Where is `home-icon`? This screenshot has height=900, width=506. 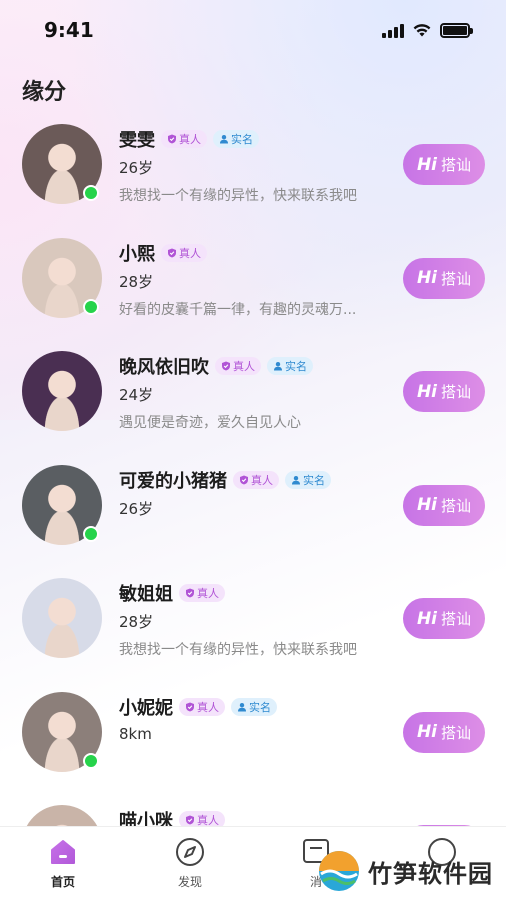 home-icon is located at coordinates (63, 852).